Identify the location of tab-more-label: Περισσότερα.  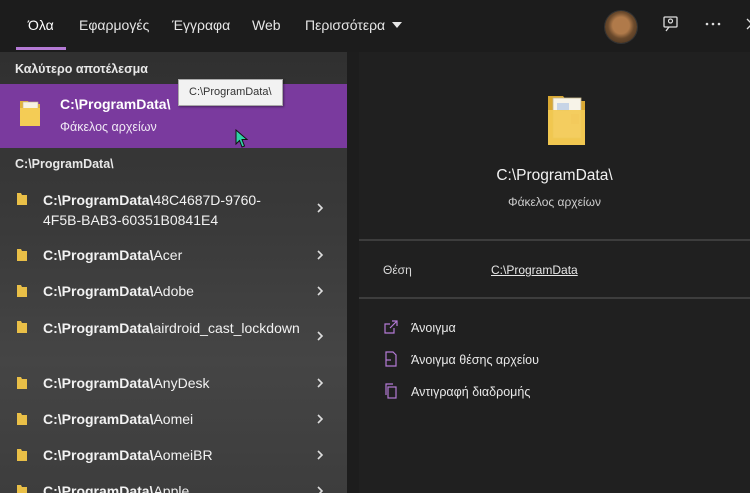
(345, 25).